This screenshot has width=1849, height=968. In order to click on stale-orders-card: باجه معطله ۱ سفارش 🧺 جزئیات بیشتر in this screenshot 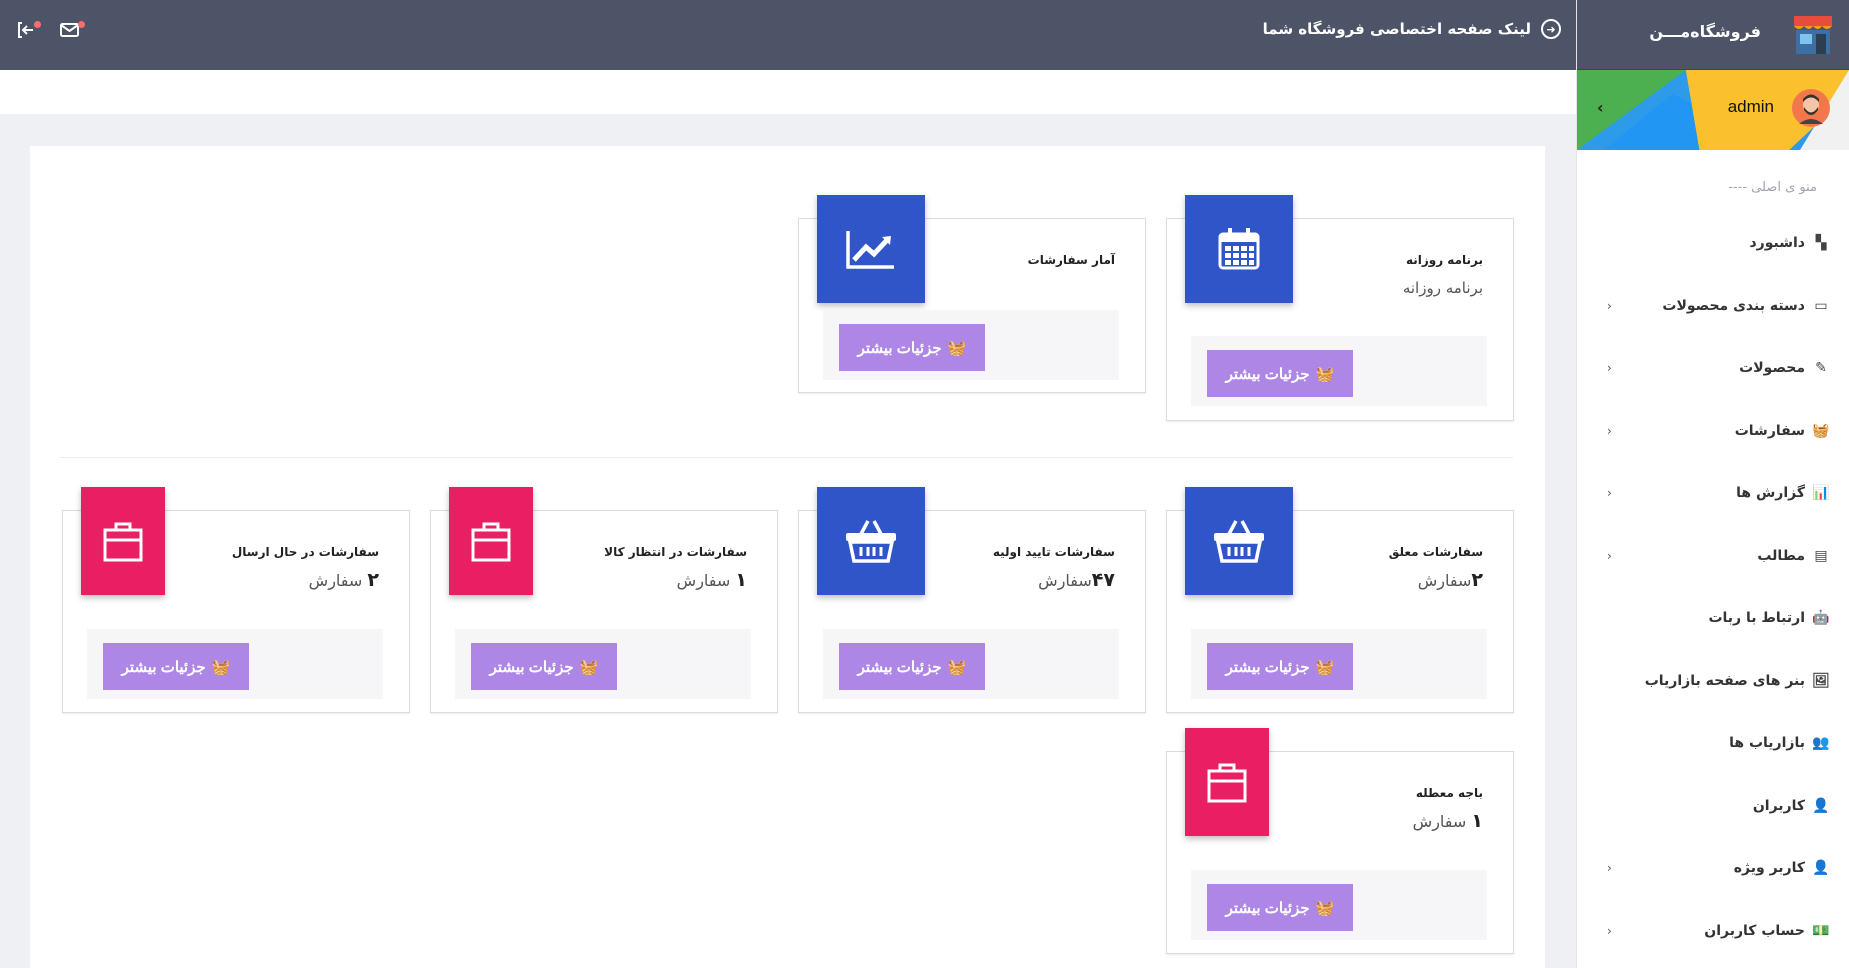, I will do `click(1340, 841)`.